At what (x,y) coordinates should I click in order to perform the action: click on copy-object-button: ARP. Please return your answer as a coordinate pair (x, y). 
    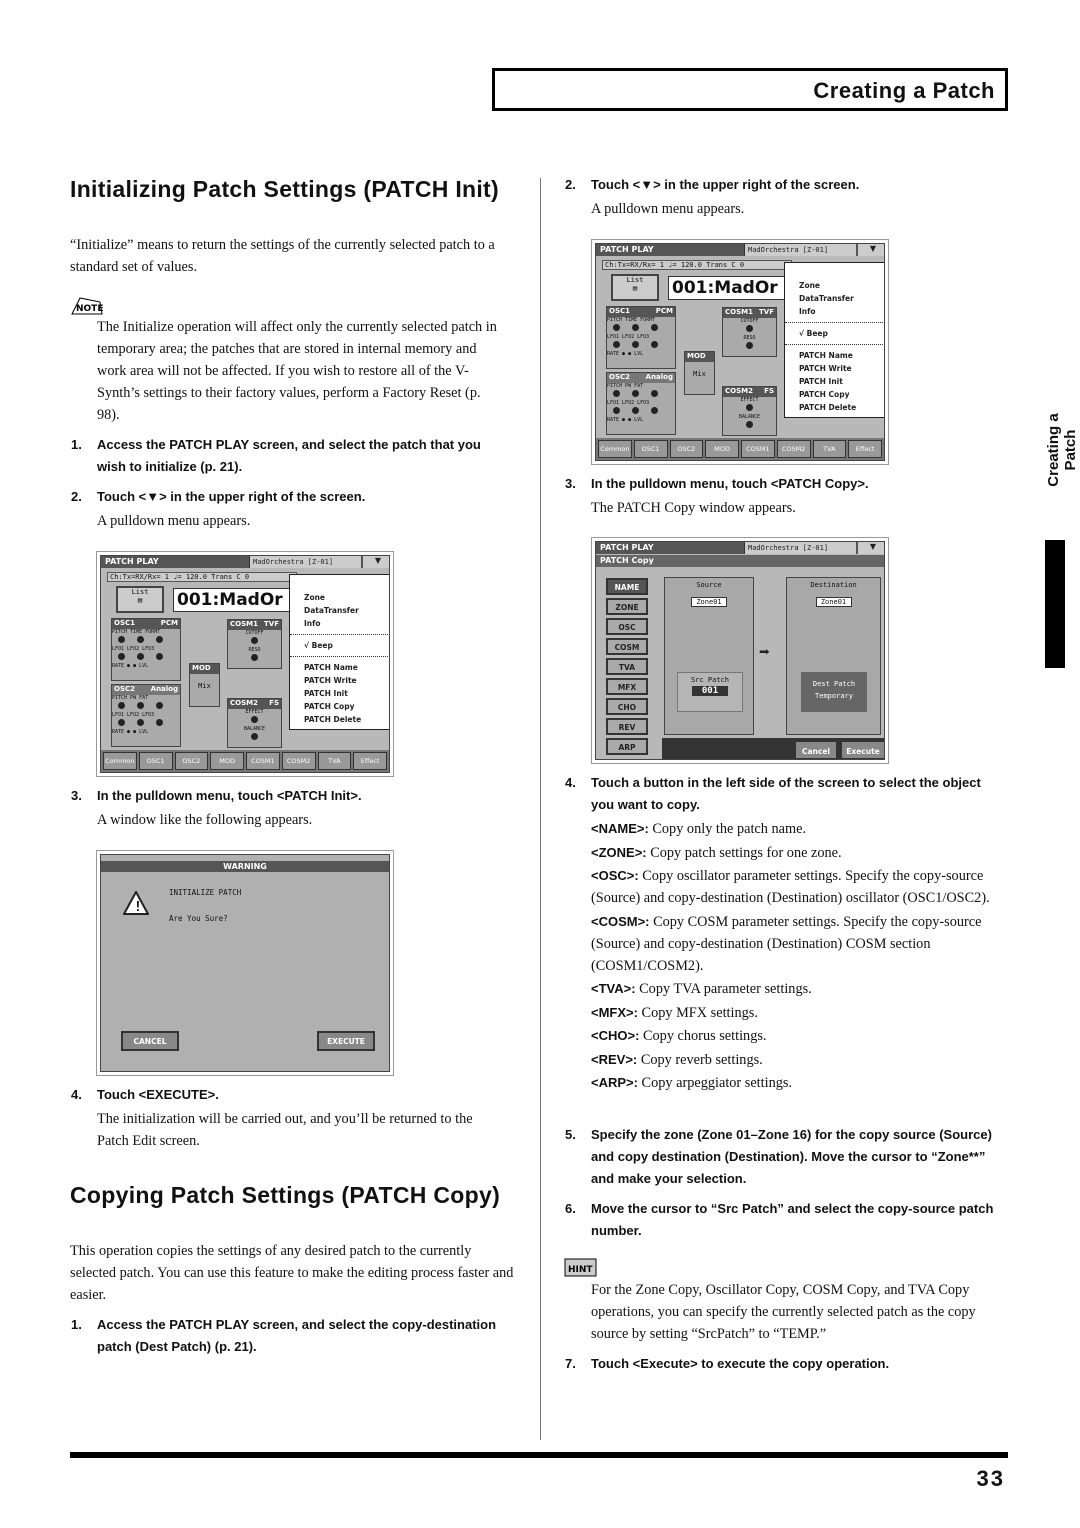
    Looking at the image, I should click on (627, 746).